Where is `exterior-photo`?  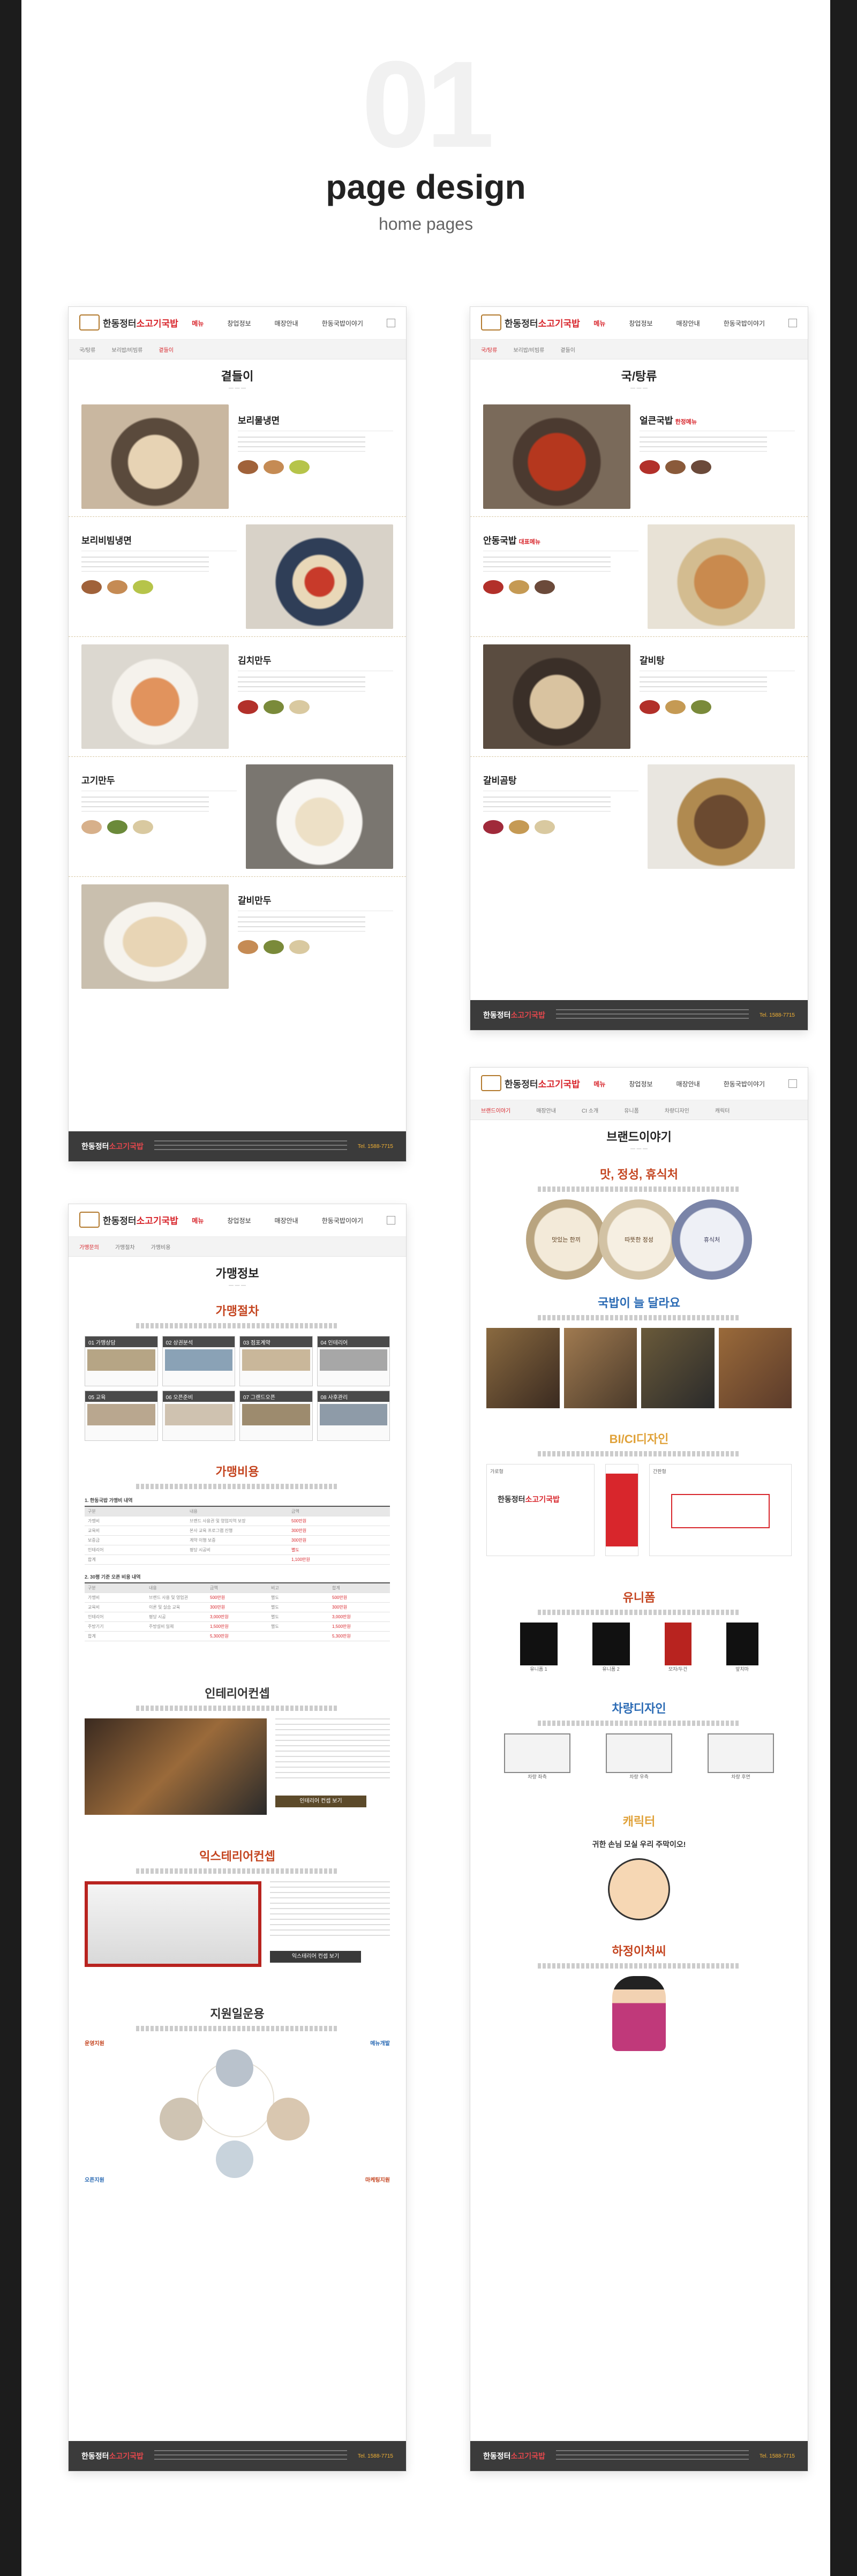 exterior-photo is located at coordinates (173, 1924).